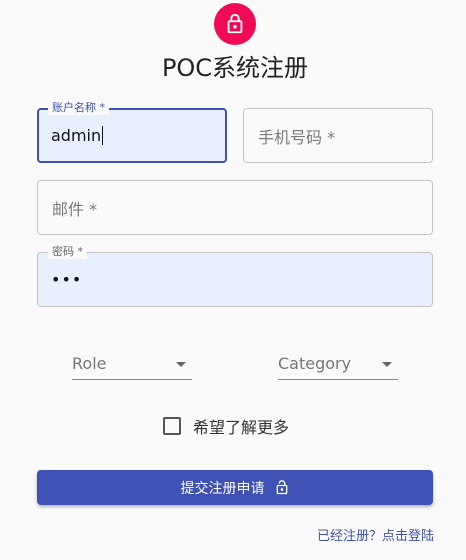  Describe the element at coordinates (77, 135) in the screenshot. I see `username-value: admin` at that location.